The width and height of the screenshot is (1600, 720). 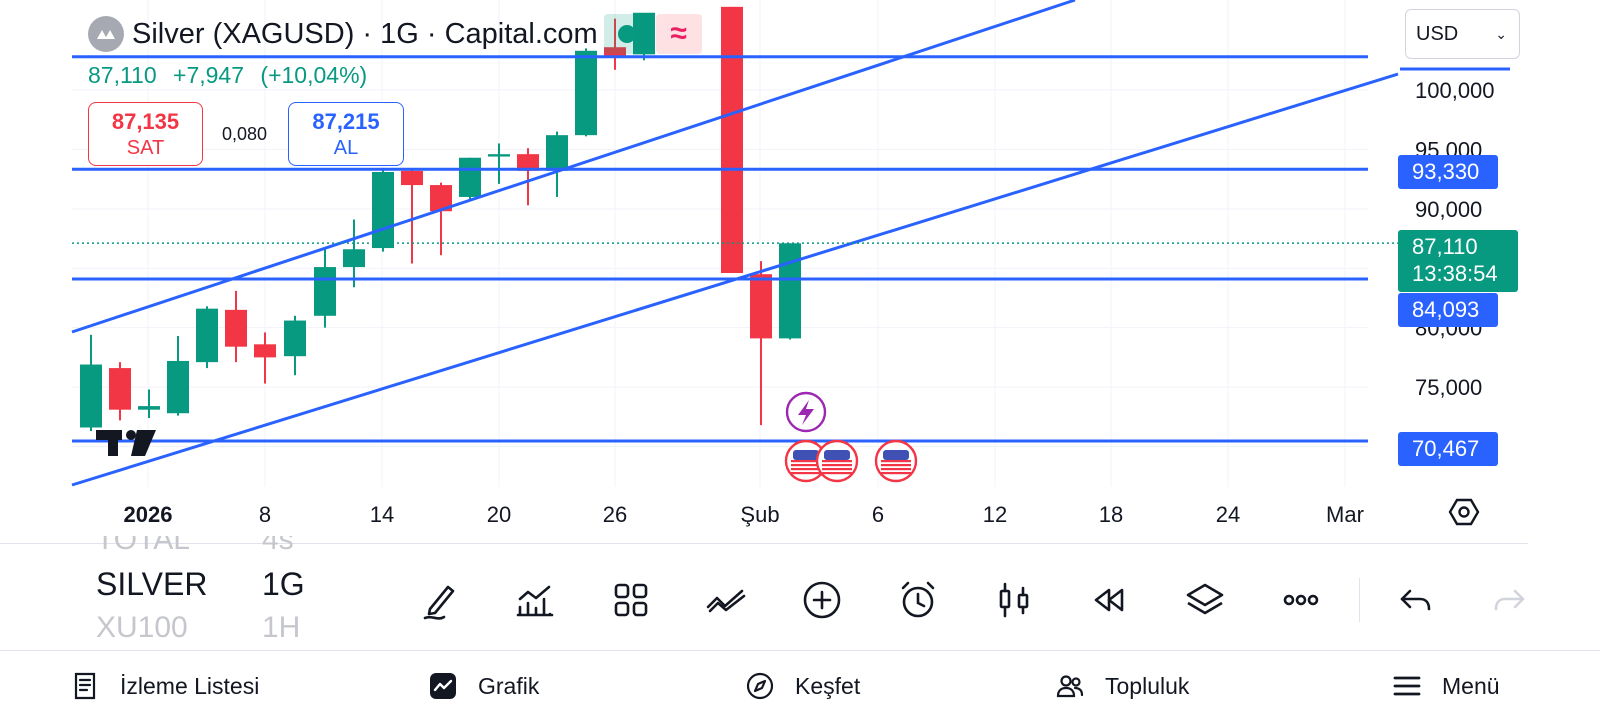 What do you see at coordinates (346, 148) in the screenshot?
I see `buy-label: AL` at bounding box center [346, 148].